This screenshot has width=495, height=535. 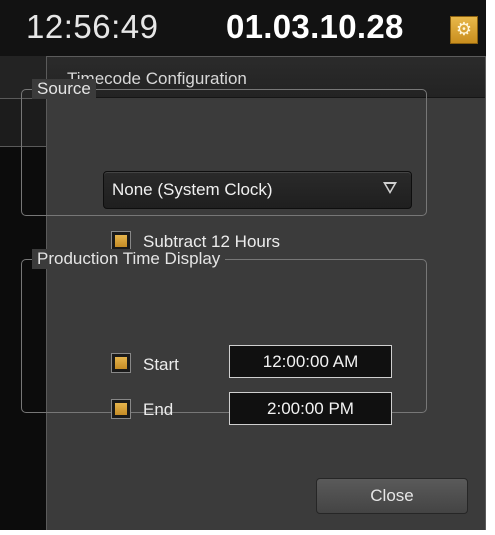 I want to click on dropdown-value: None (System Clock), so click(x=192, y=189).